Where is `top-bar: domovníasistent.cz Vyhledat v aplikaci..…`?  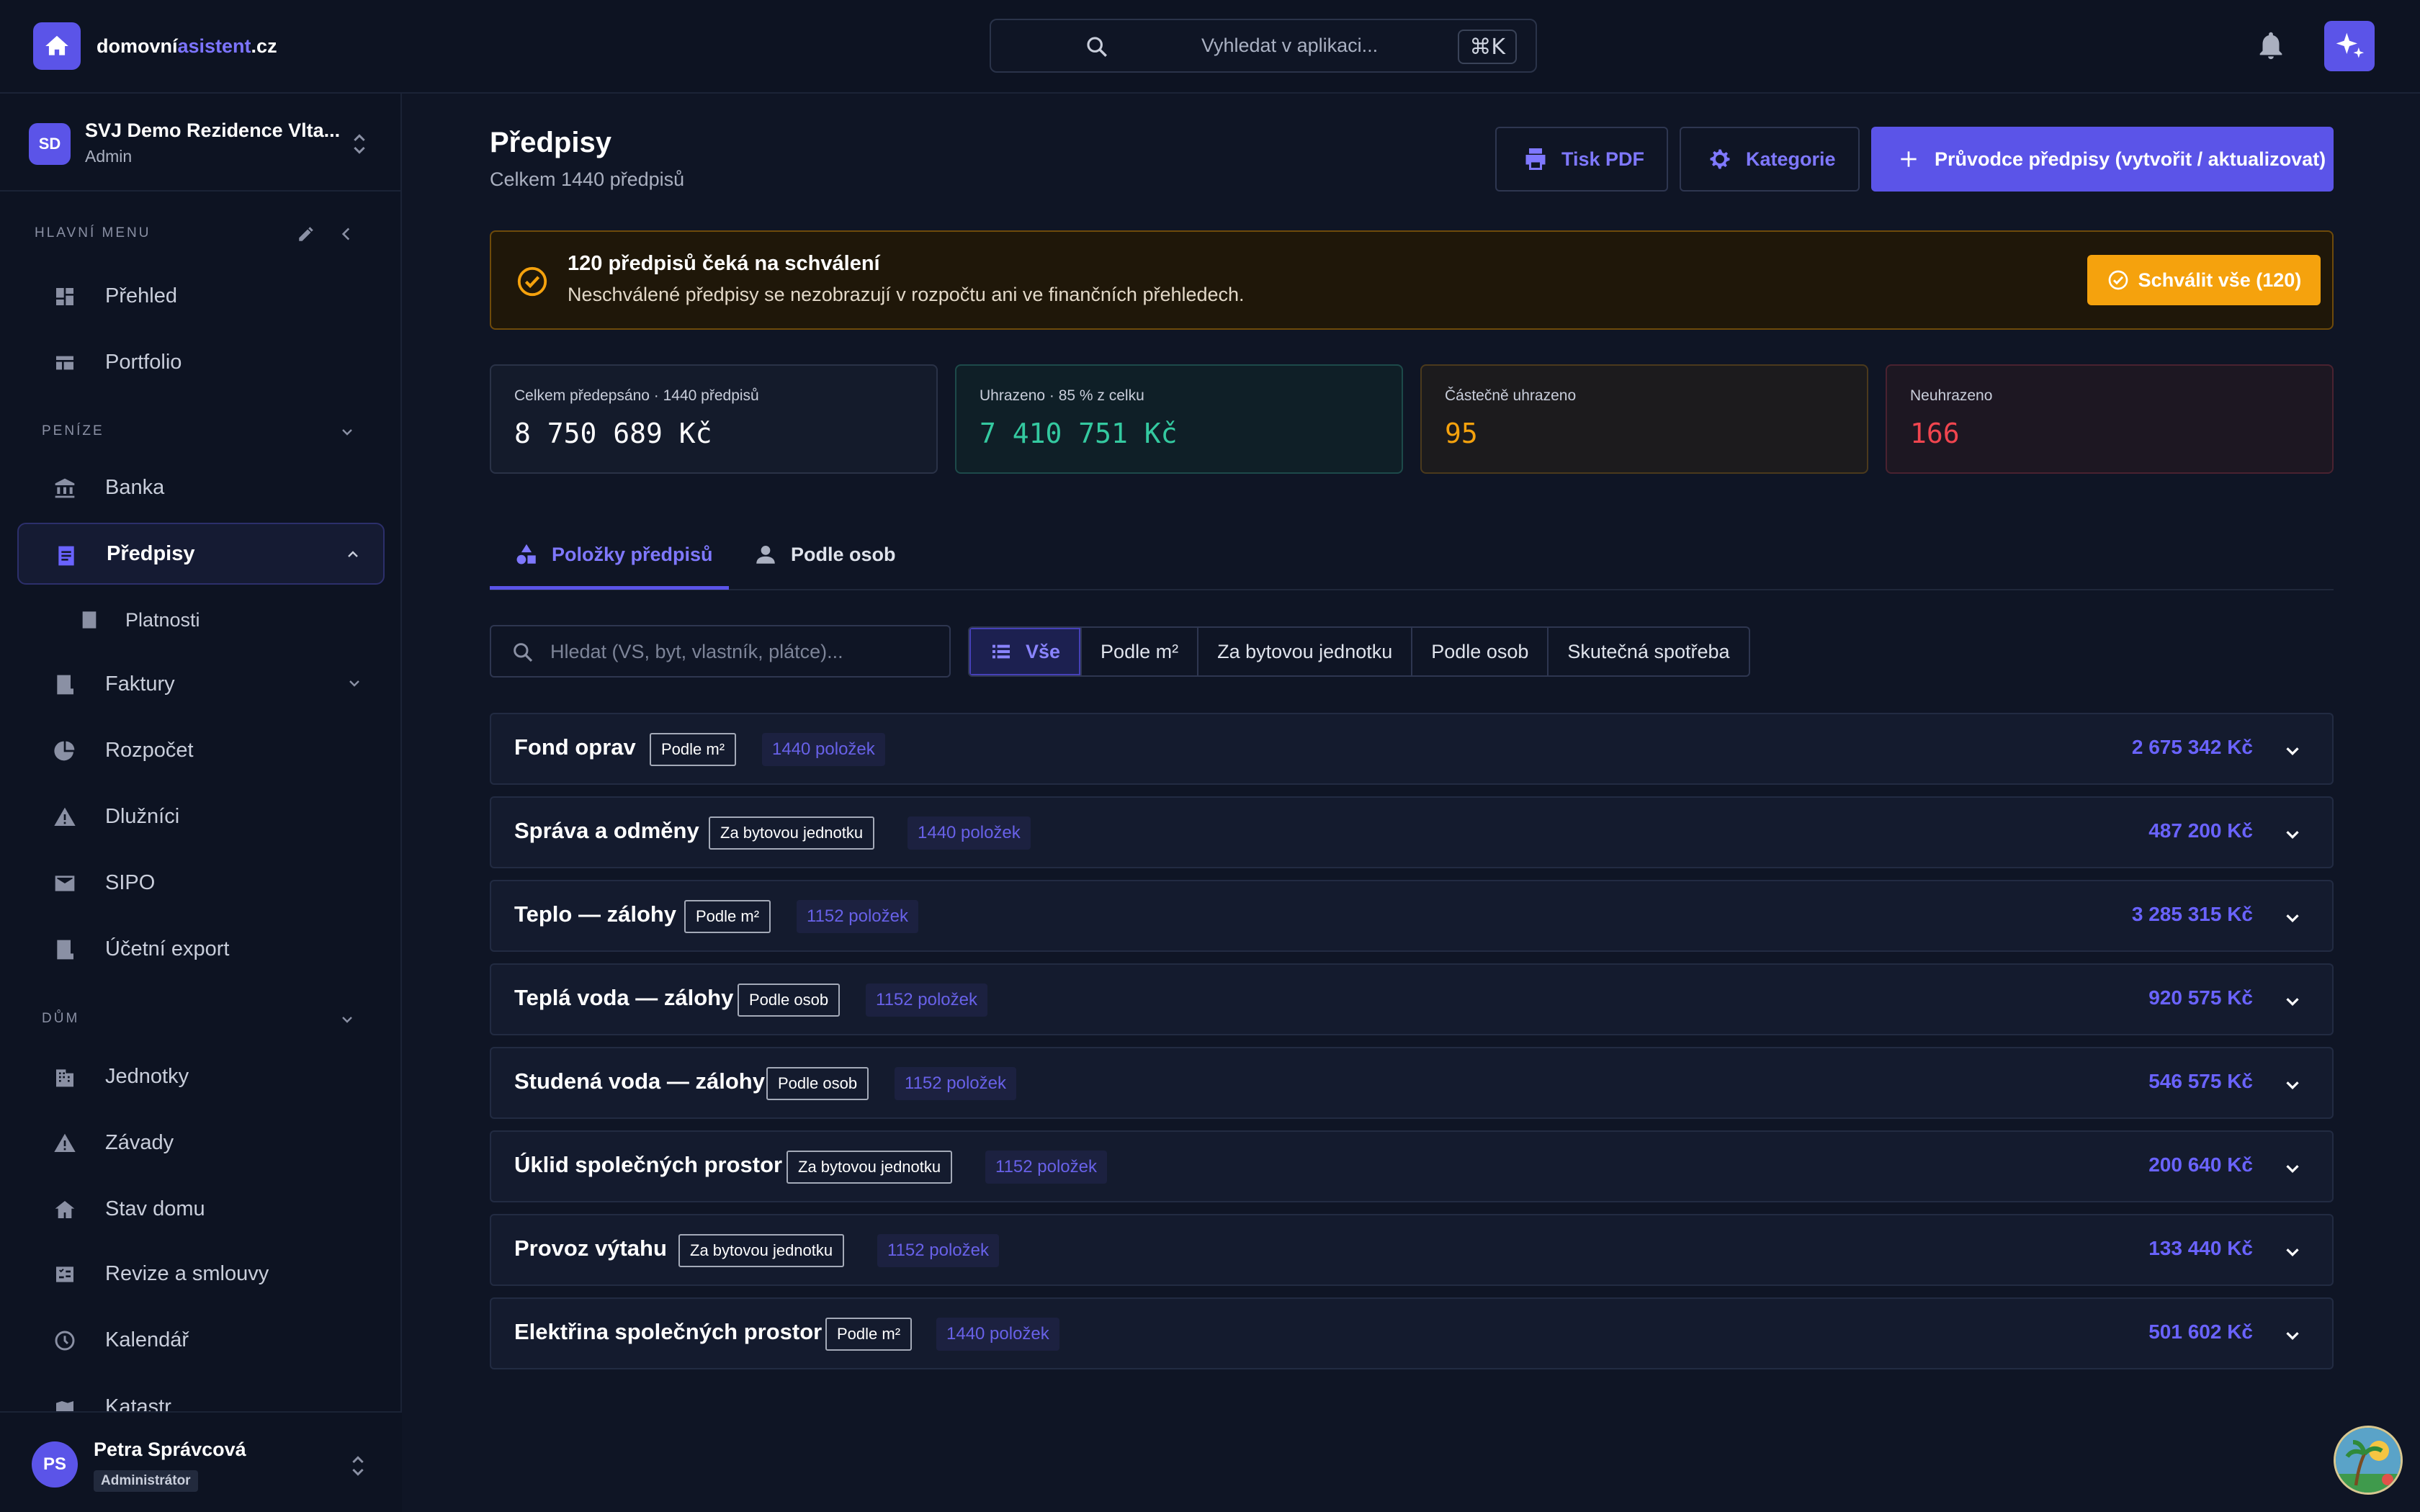 top-bar: domovníasistent.cz Vyhledat v aplikaci..… is located at coordinates (1210, 47).